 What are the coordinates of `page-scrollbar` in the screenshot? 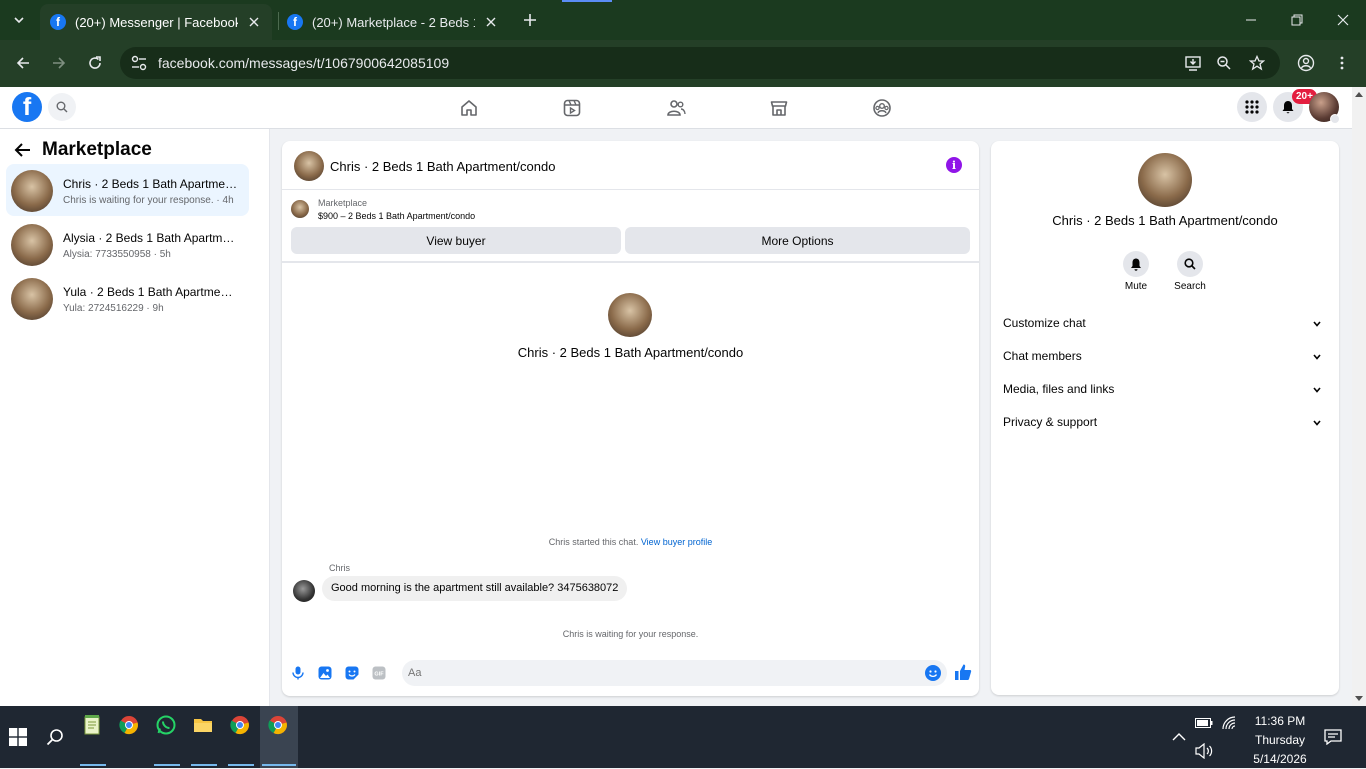 It's located at (1359, 396).